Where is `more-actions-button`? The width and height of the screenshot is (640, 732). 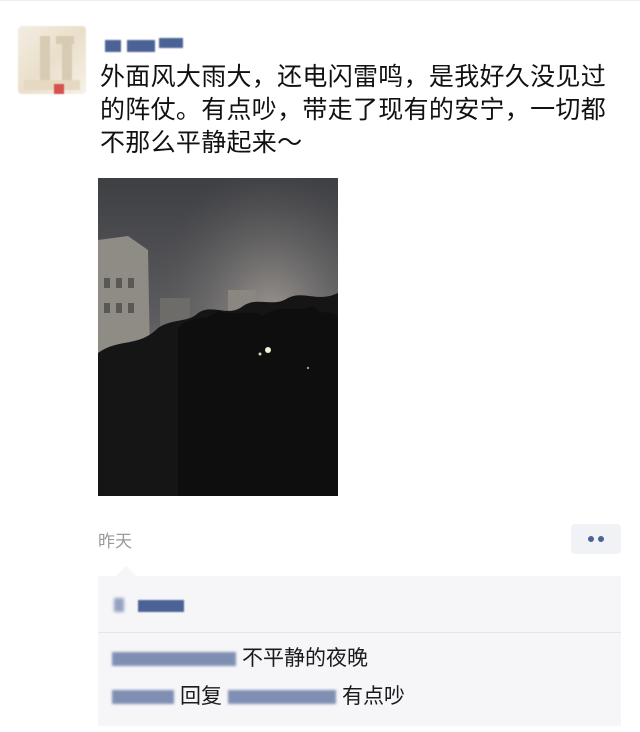 more-actions-button is located at coordinates (596, 539).